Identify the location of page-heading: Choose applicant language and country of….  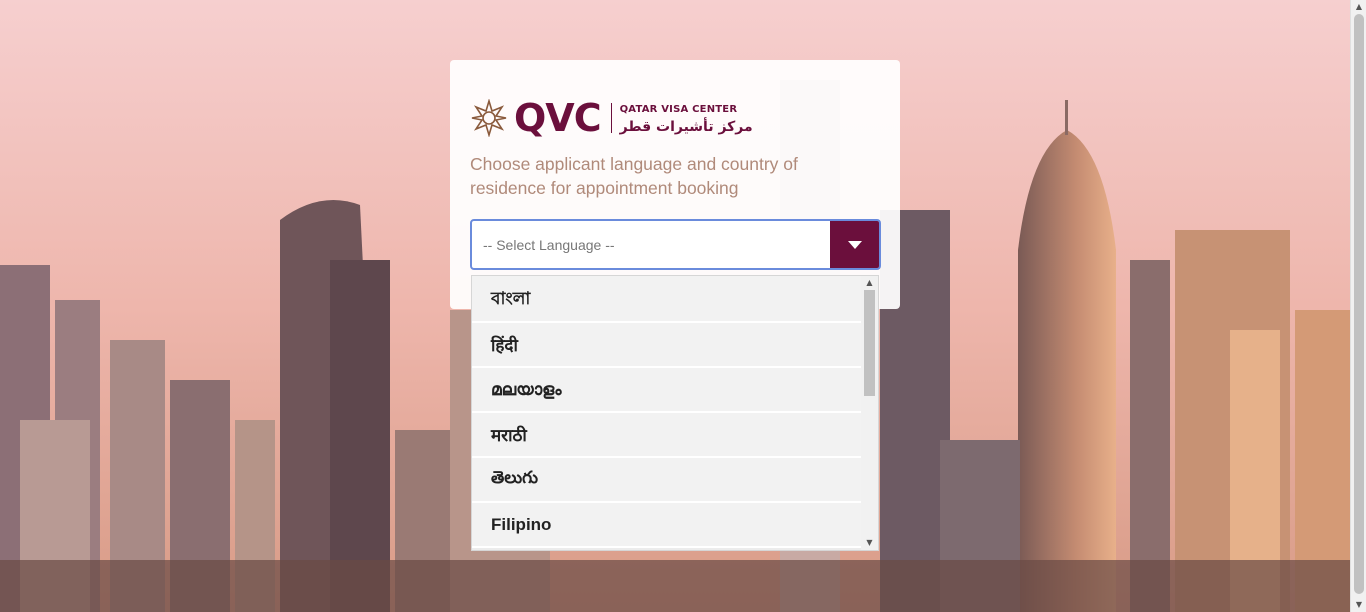
(634, 176).